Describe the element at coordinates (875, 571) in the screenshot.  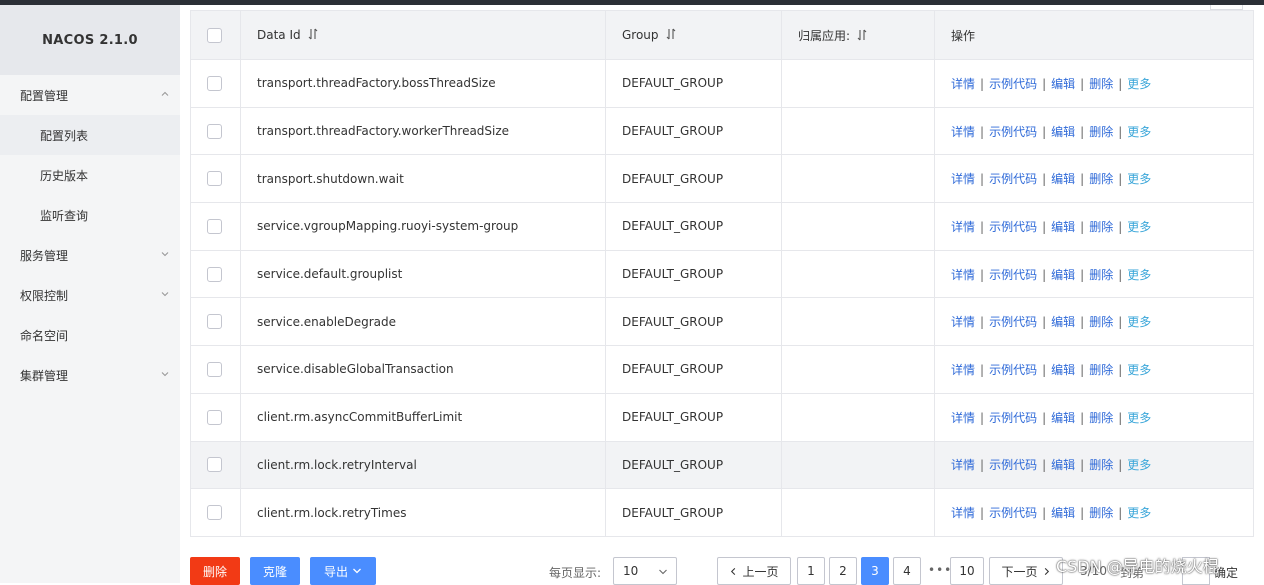
I see `page-button-3-current: 3` at that location.